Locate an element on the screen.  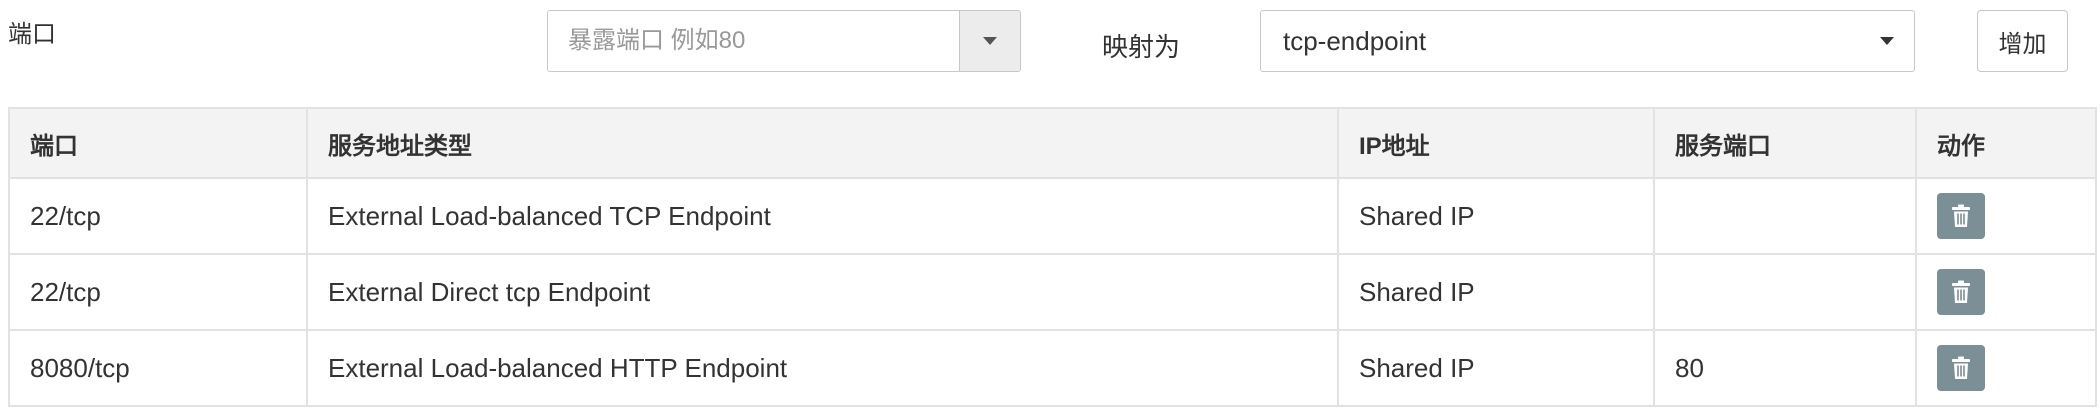
cell-service-type: External Direct tcp Endpoint is located at coordinates (822, 292).